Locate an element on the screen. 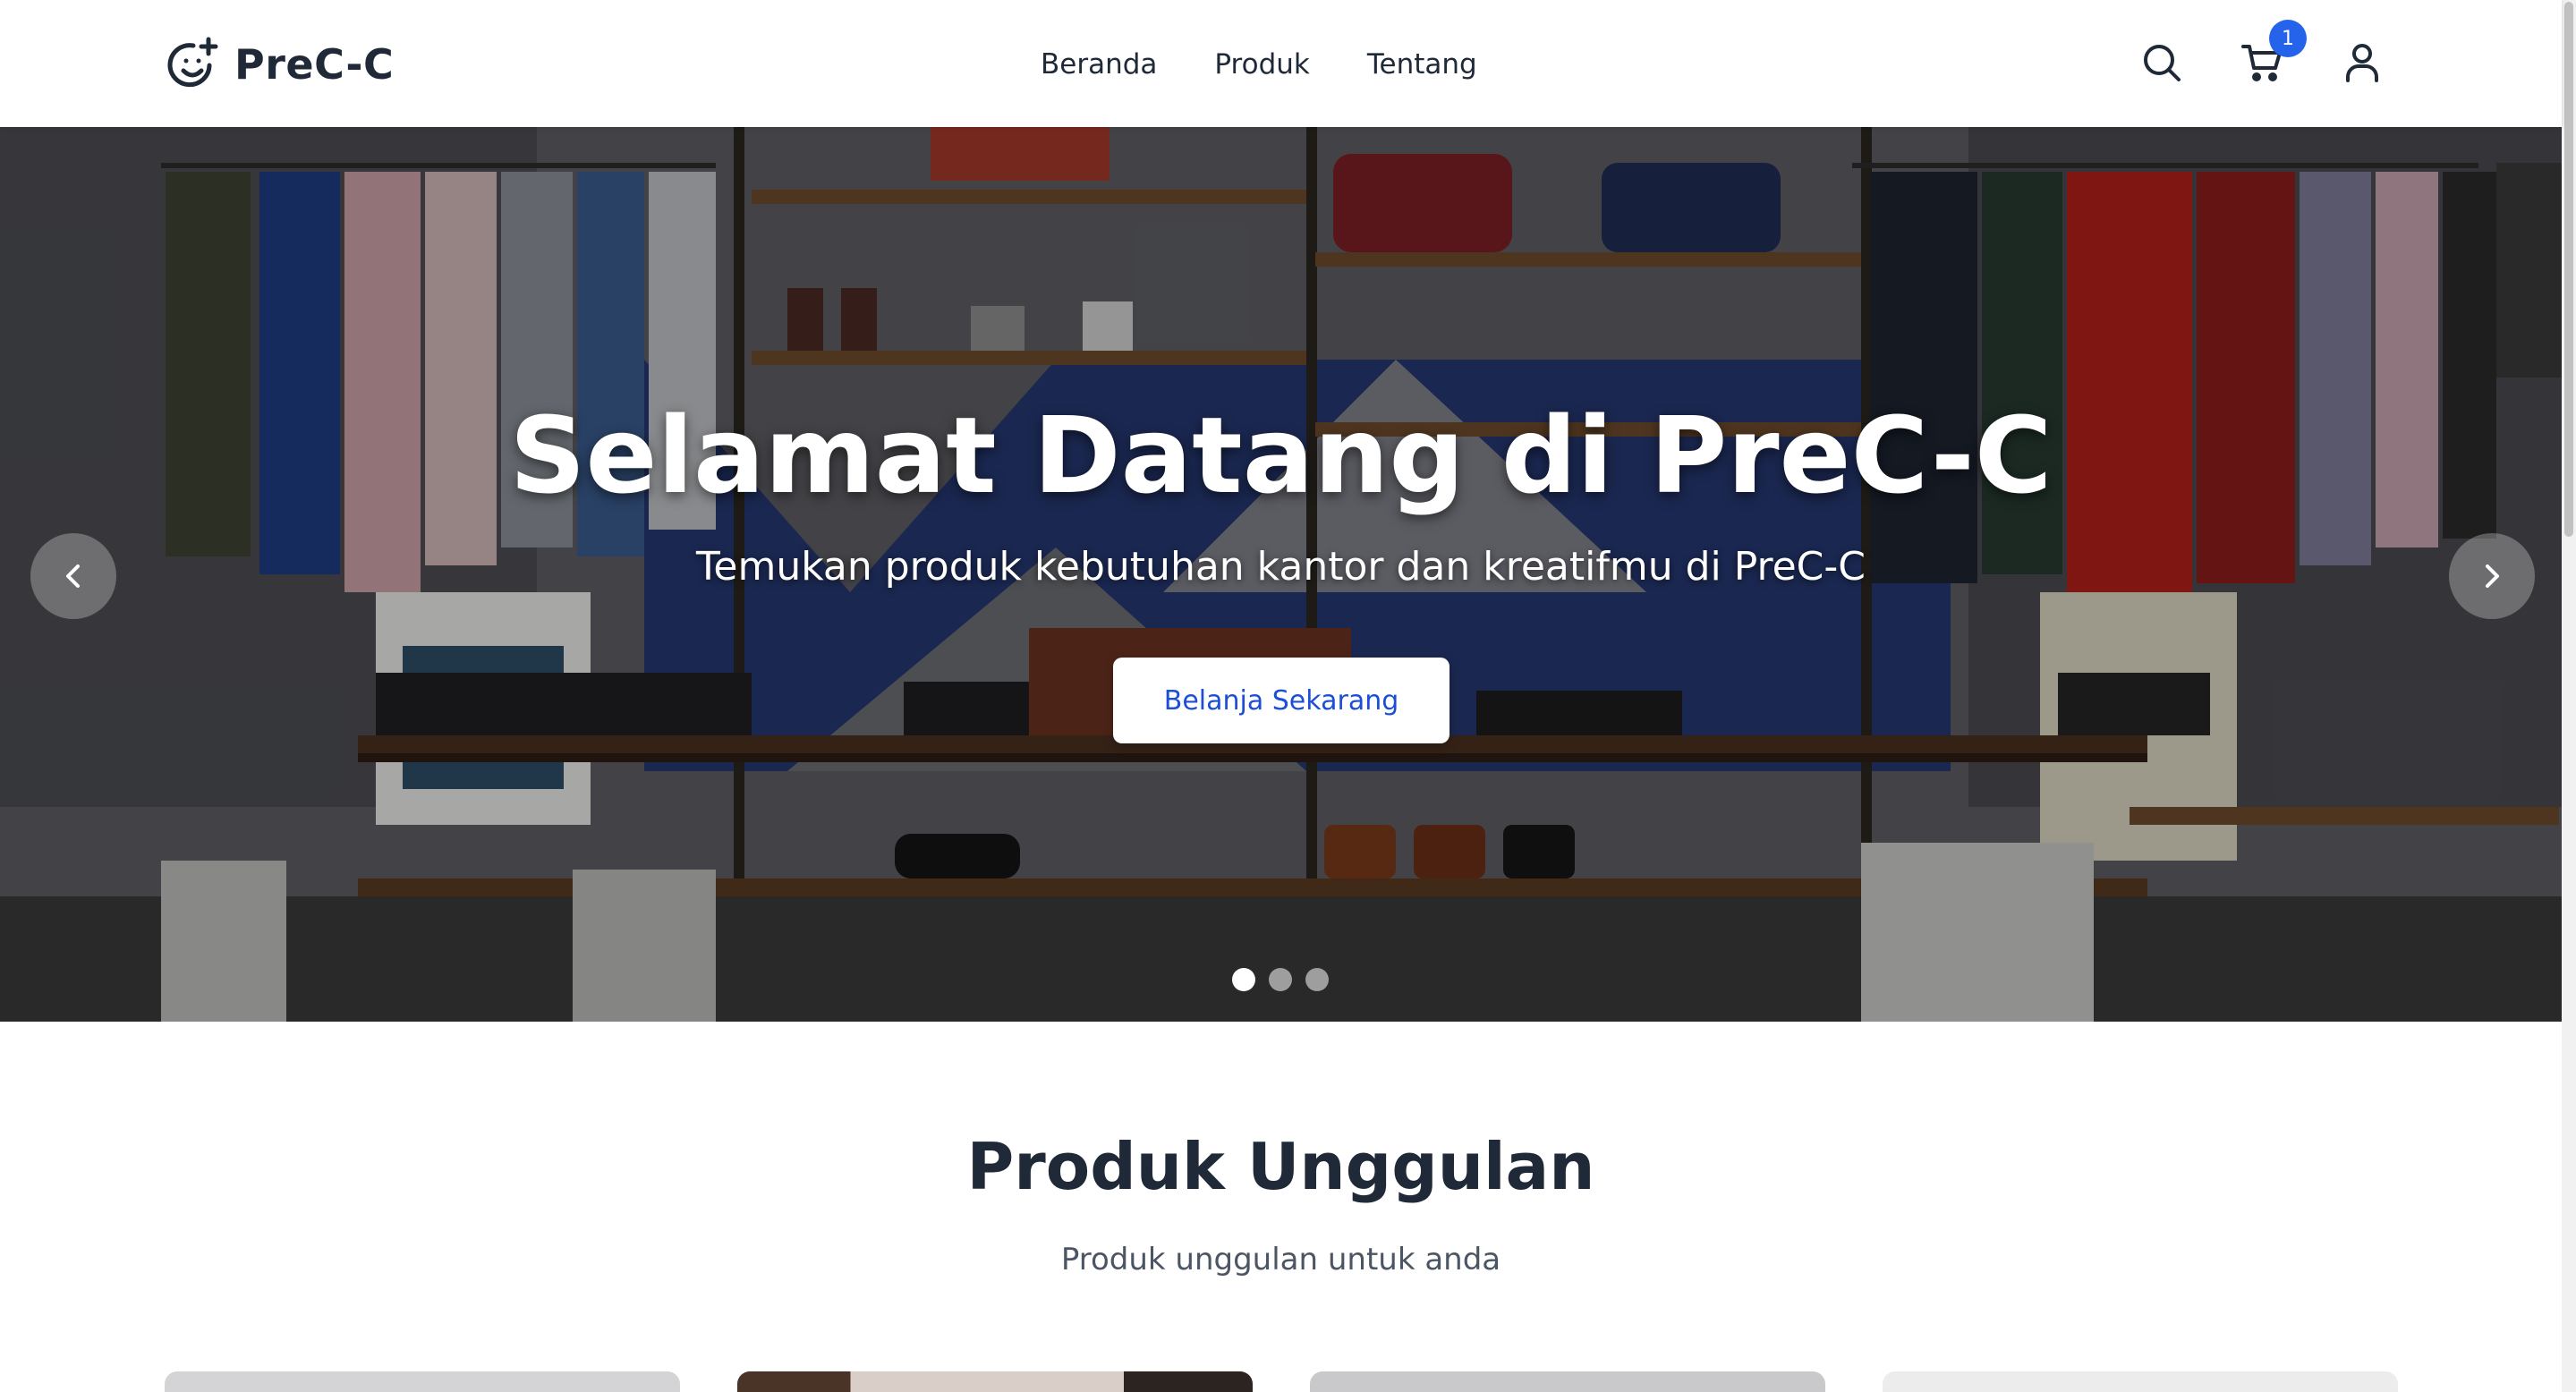 Image resolution: width=2576 pixels, height=1392 pixels. user-icon is located at coordinates (2362, 63).